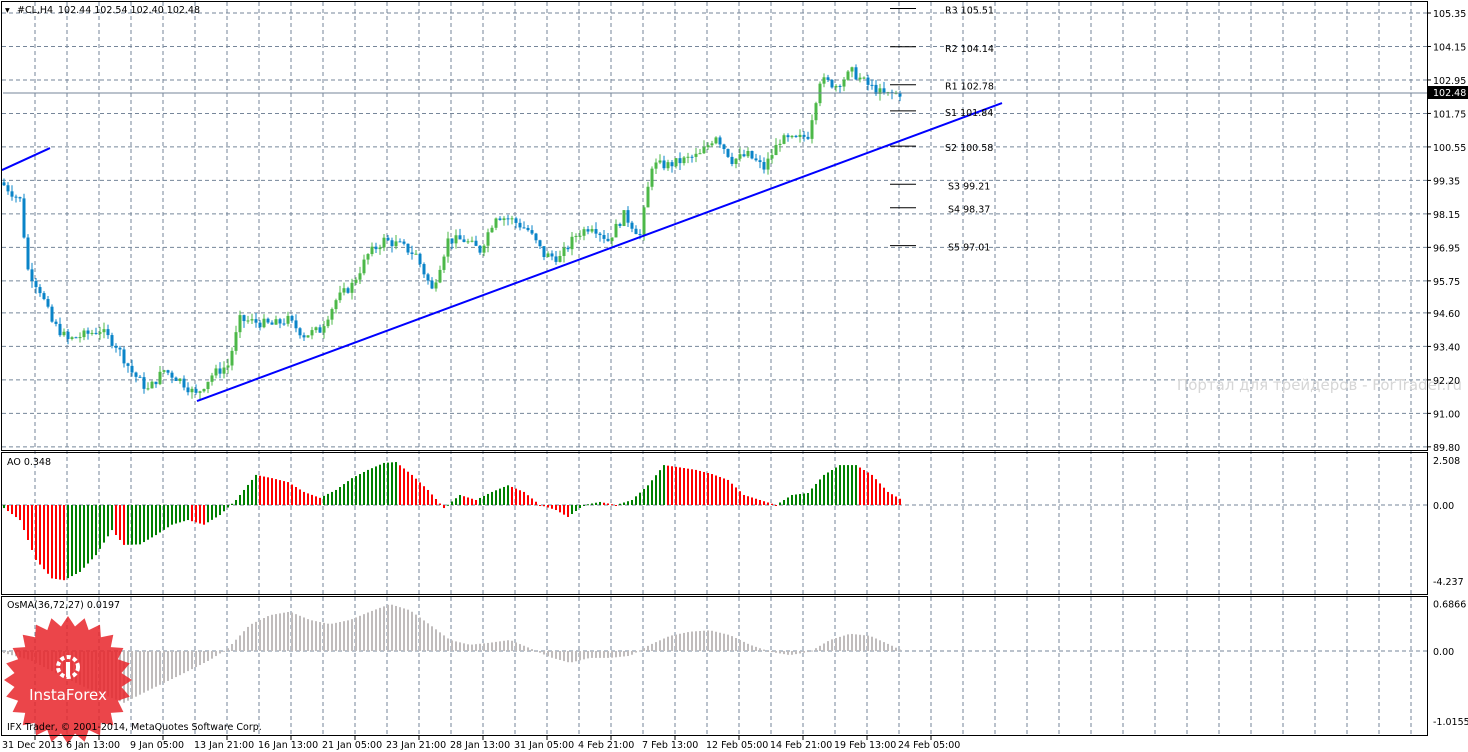 Image resolution: width=1468 pixels, height=752 pixels. I want to click on ao-tick-label: -4.237, so click(1448, 582).